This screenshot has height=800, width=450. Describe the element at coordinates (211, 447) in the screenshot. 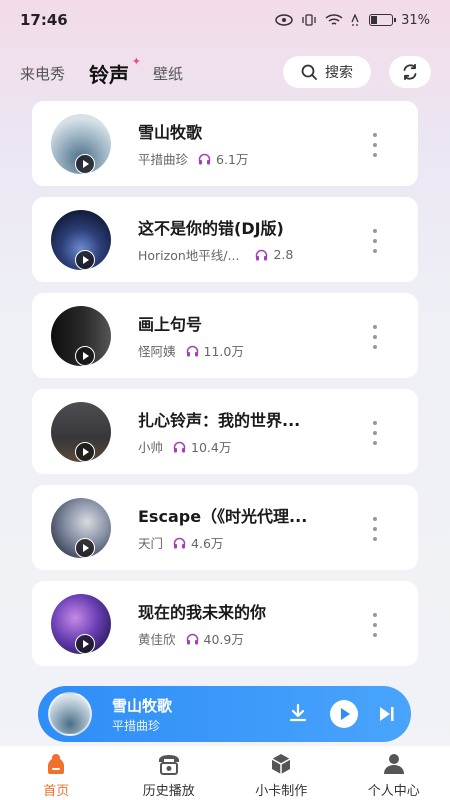

I see `play-count: 10.4万` at that location.